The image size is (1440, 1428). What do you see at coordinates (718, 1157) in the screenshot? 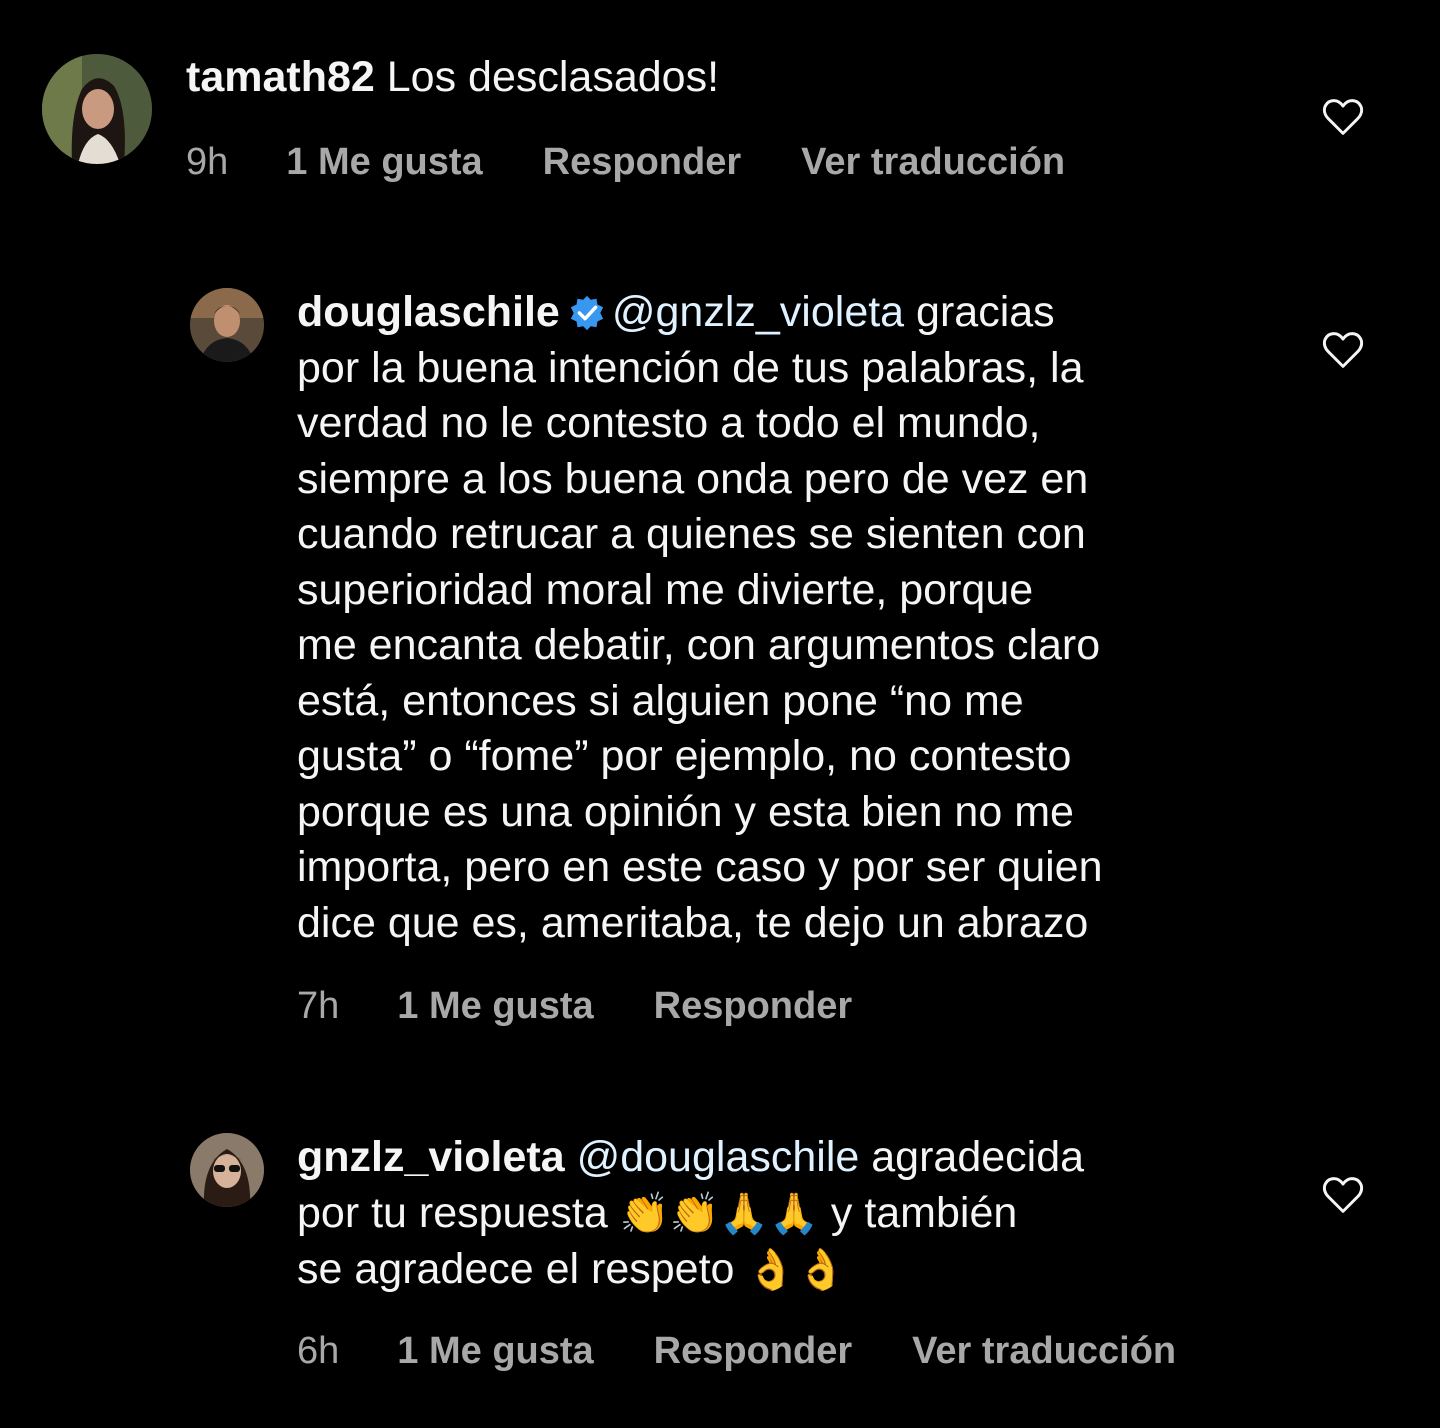
I see `mention-link: @douglaschile` at bounding box center [718, 1157].